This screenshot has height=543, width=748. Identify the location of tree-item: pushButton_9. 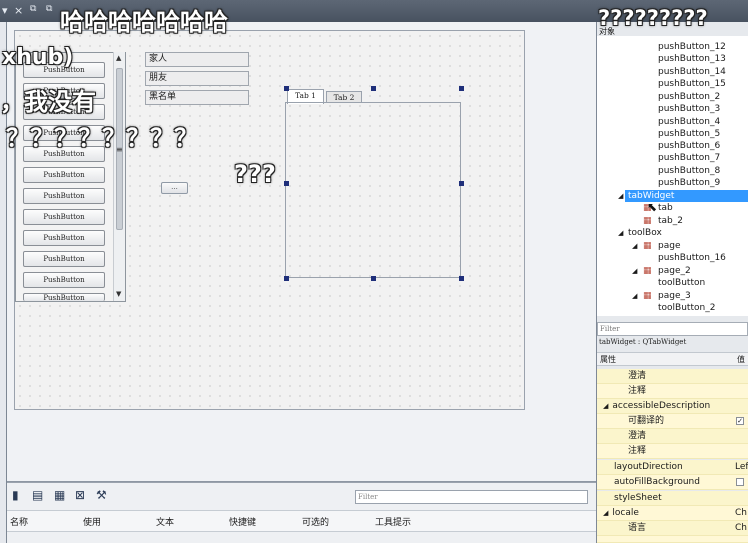
(689, 183).